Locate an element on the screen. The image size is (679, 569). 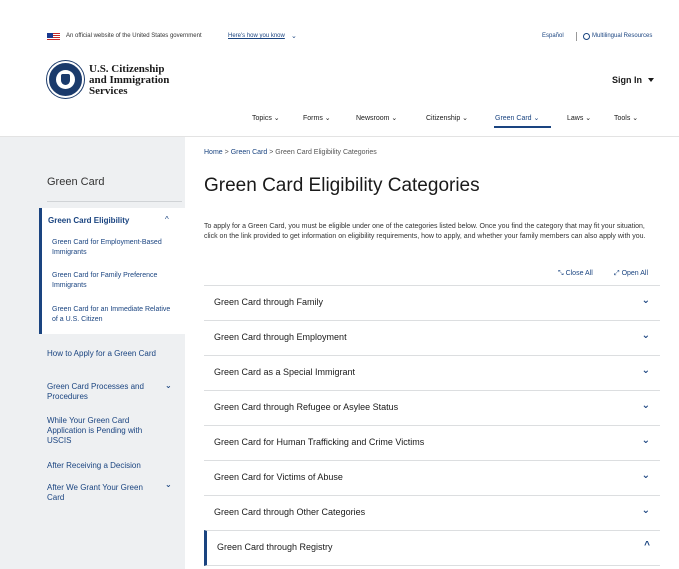
dhs-seal-logo is located at coordinates (65, 79).